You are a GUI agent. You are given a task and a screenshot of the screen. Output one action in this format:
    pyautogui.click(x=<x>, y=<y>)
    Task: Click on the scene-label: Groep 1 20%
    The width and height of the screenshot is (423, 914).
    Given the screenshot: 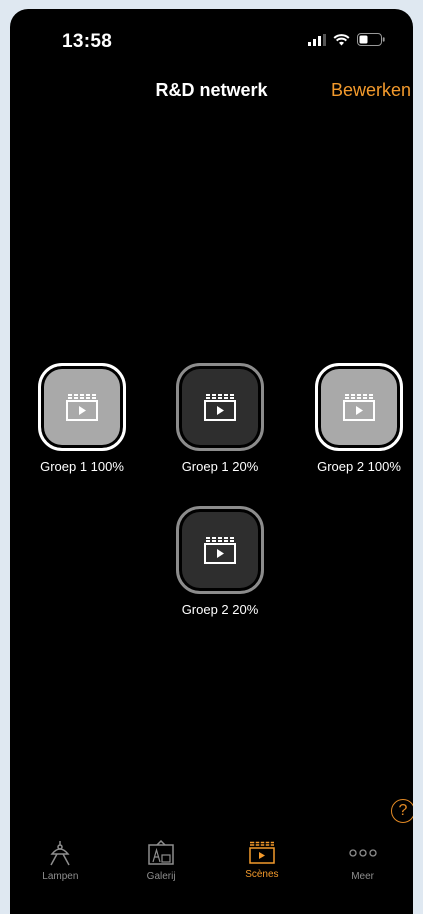 What is the action you would take?
    pyautogui.click(x=220, y=466)
    